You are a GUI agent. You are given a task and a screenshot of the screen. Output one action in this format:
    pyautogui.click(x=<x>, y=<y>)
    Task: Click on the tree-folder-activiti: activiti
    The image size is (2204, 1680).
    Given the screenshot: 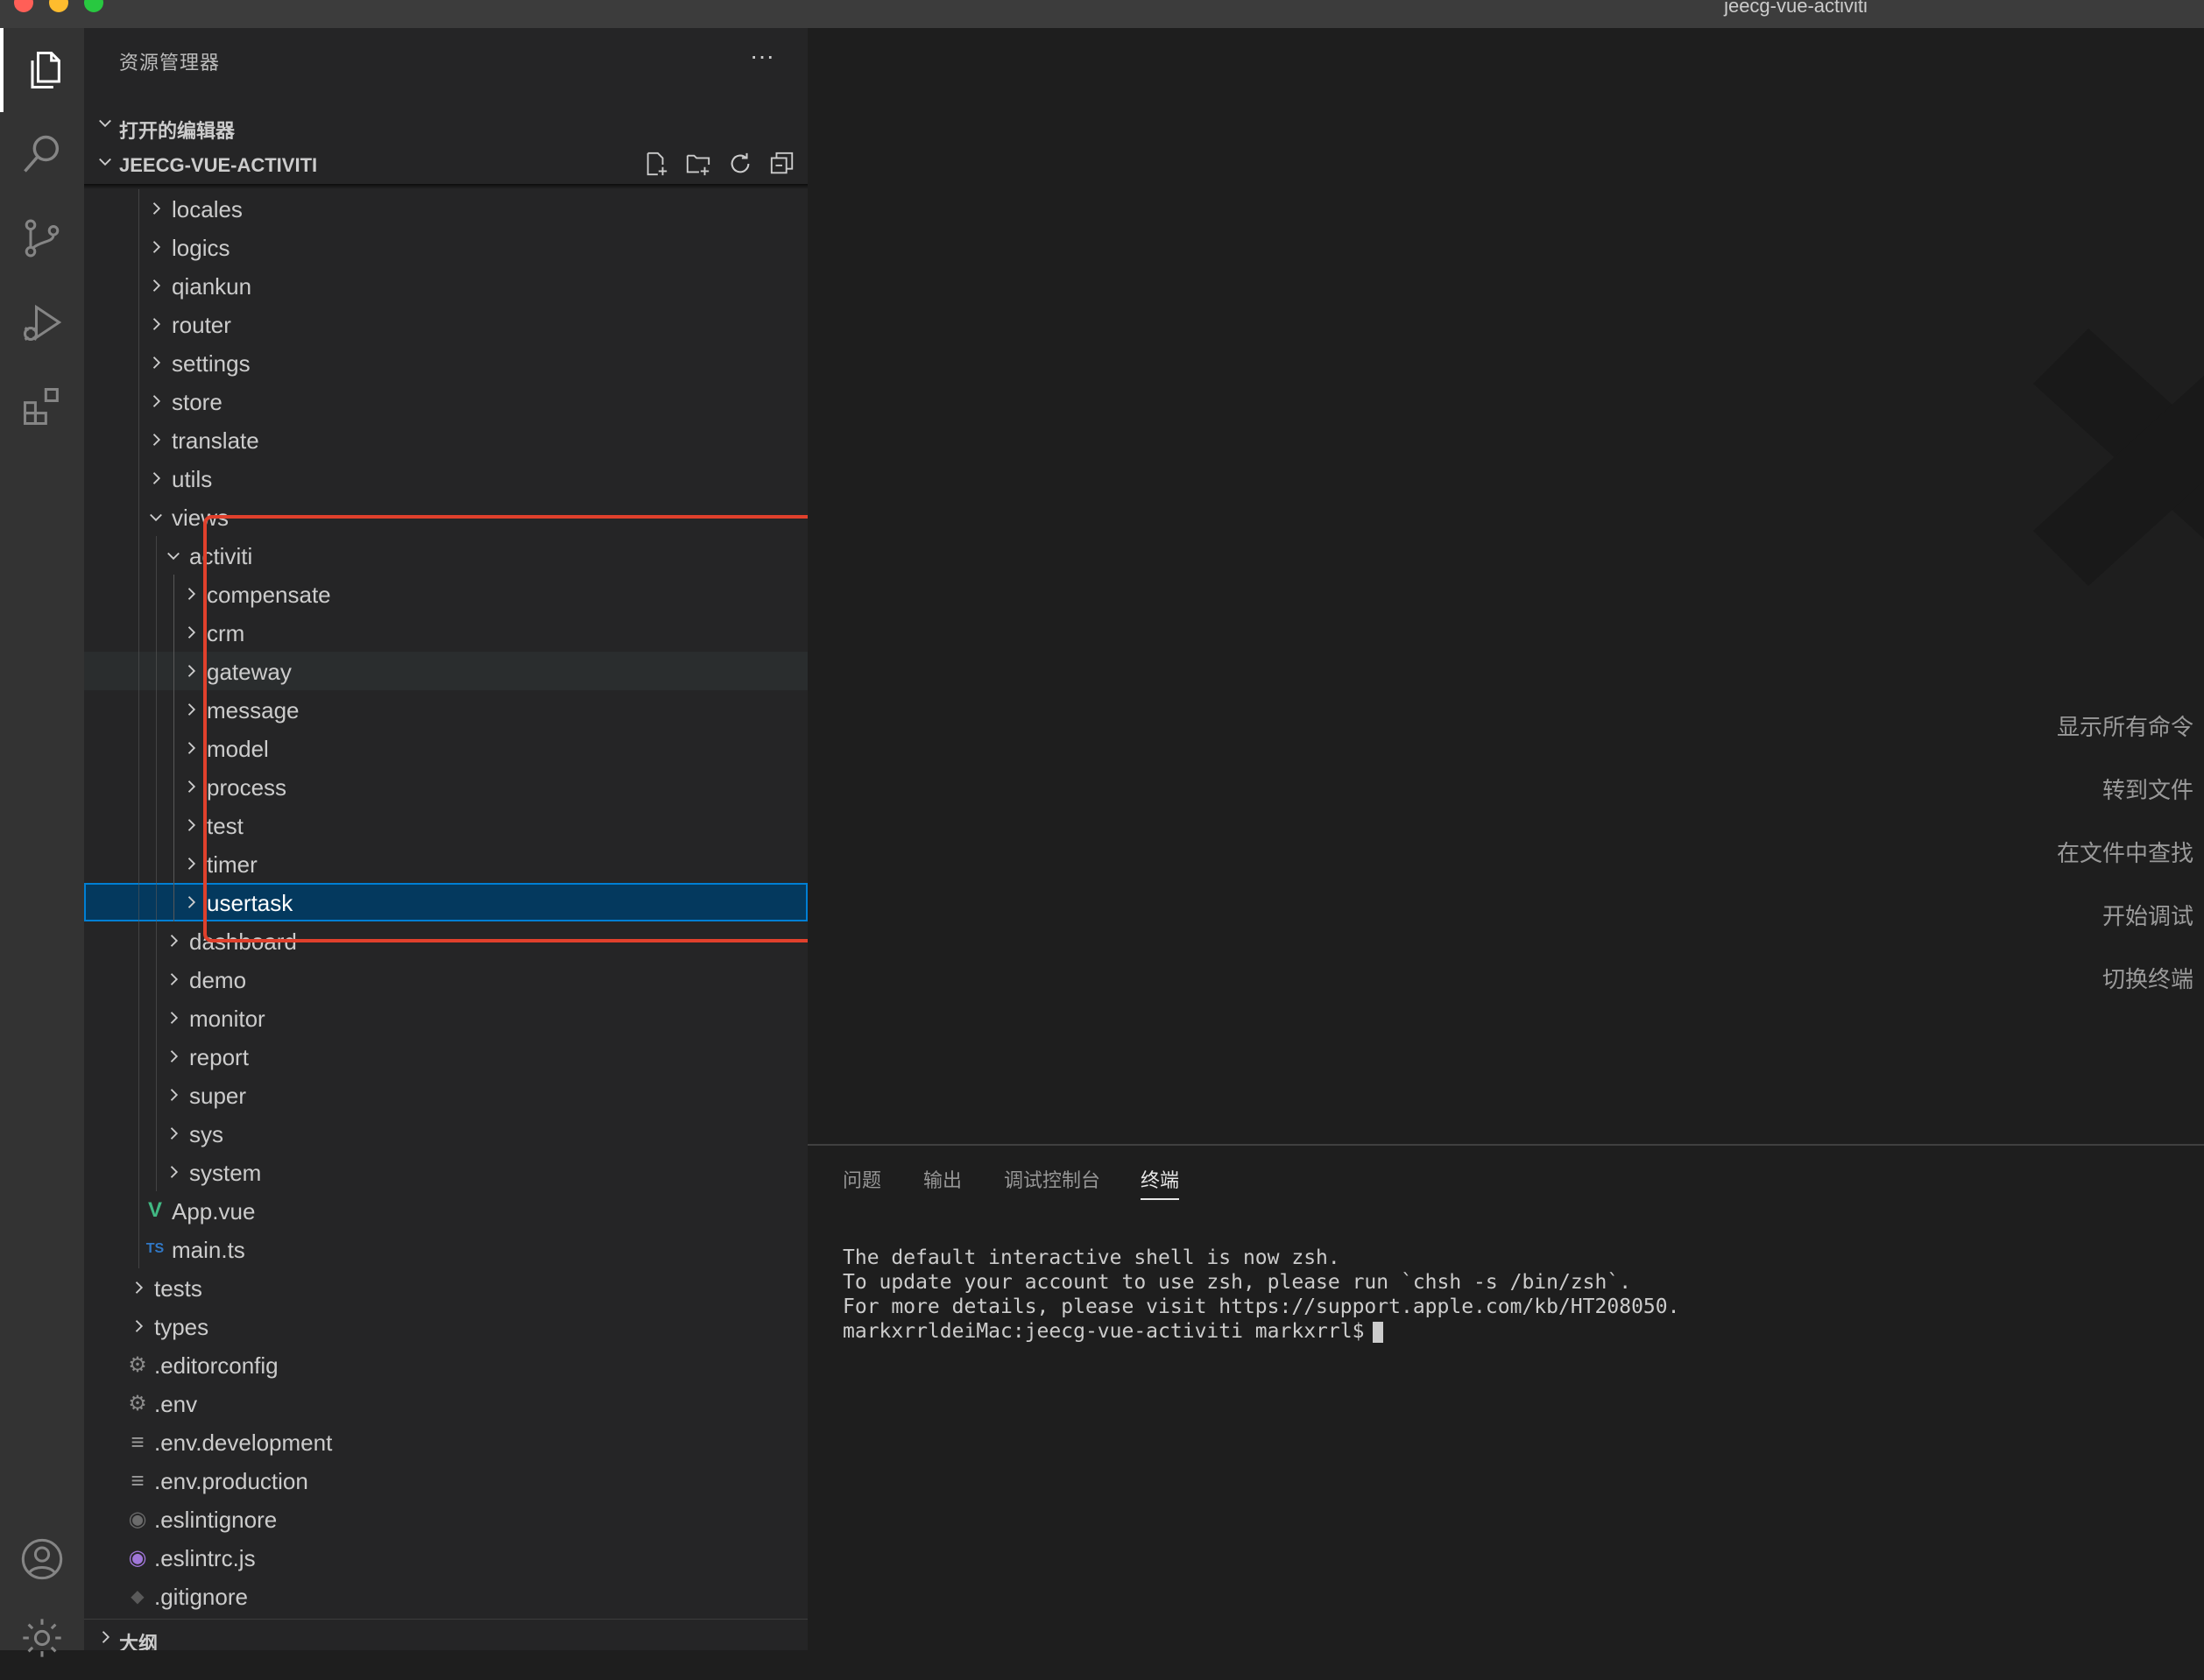 What is the action you would take?
    pyautogui.click(x=446, y=555)
    